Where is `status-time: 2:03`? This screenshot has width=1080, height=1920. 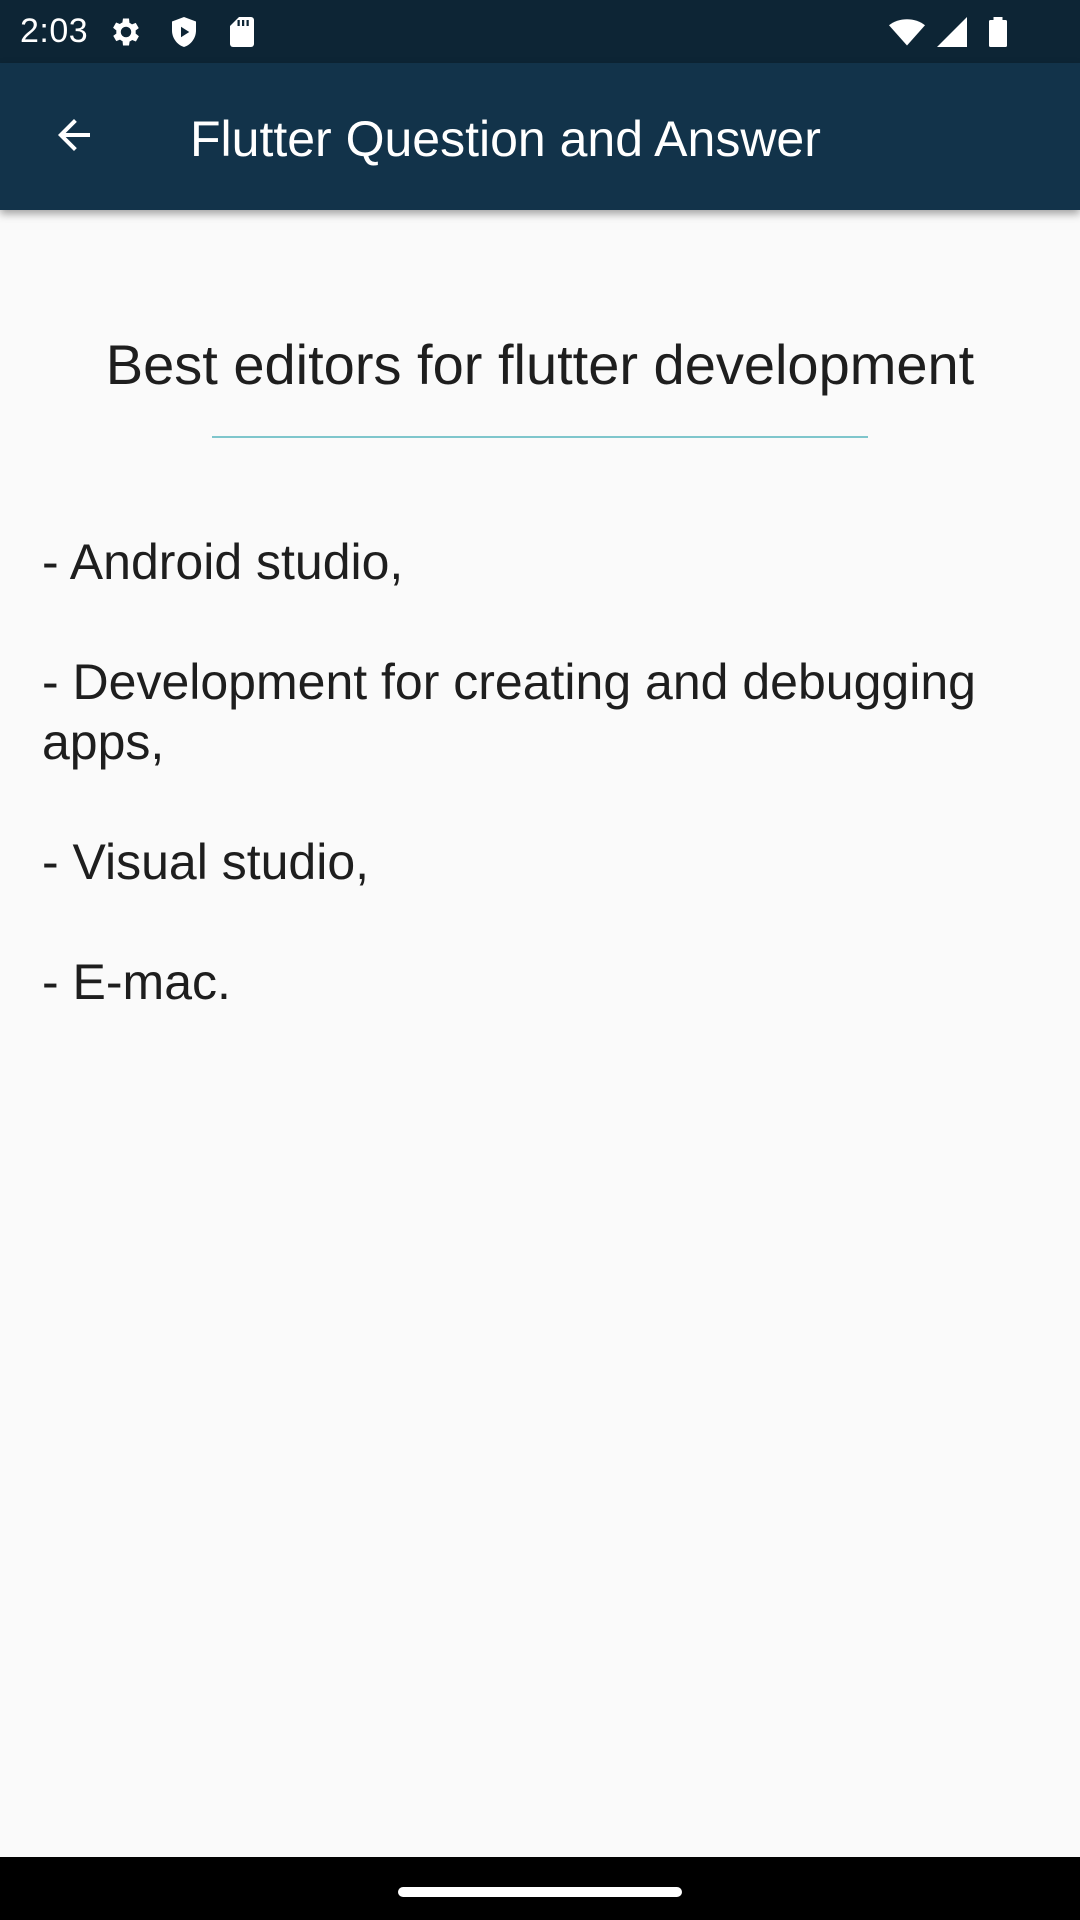
status-time: 2:03 is located at coordinates (54, 31).